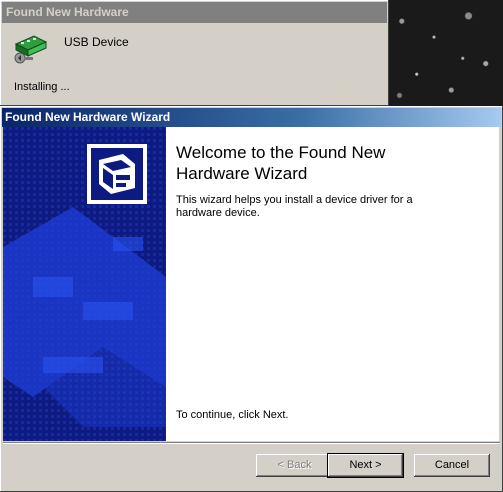  Describe the element at coordinates (251, 443) in the screenshot. I see `button-separator` at that location.